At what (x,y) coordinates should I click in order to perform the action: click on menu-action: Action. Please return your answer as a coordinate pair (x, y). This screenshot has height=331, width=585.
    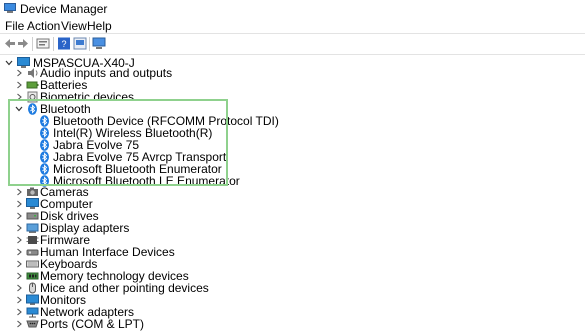
    Looking at the image, I should click on (43, 26).